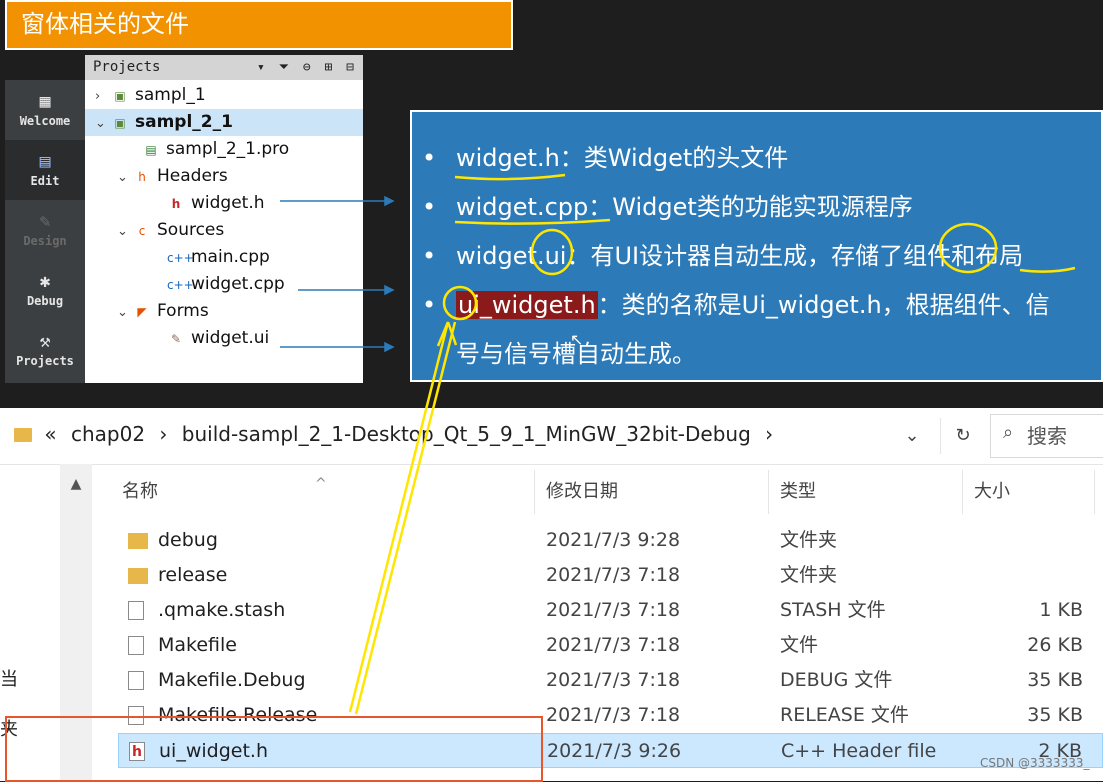 The width and height of the screenshot is (1103, 782). Describe the element at coordinates (1035, 763) in the screenshot. I see `watermark: CSDN @3333333_` at that location.